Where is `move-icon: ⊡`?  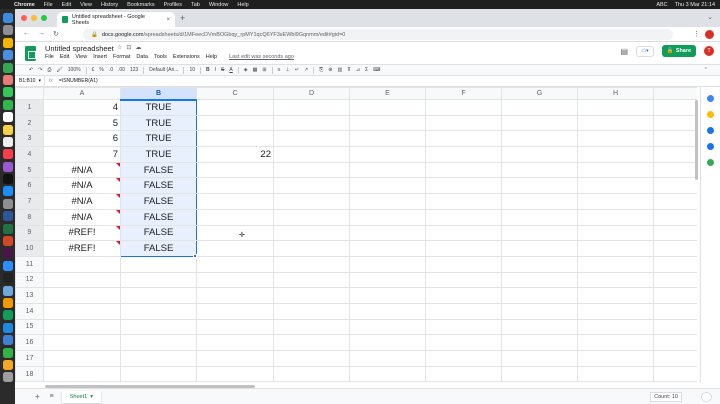 move-icon: ⊡ is located at coordinates (128, 47).